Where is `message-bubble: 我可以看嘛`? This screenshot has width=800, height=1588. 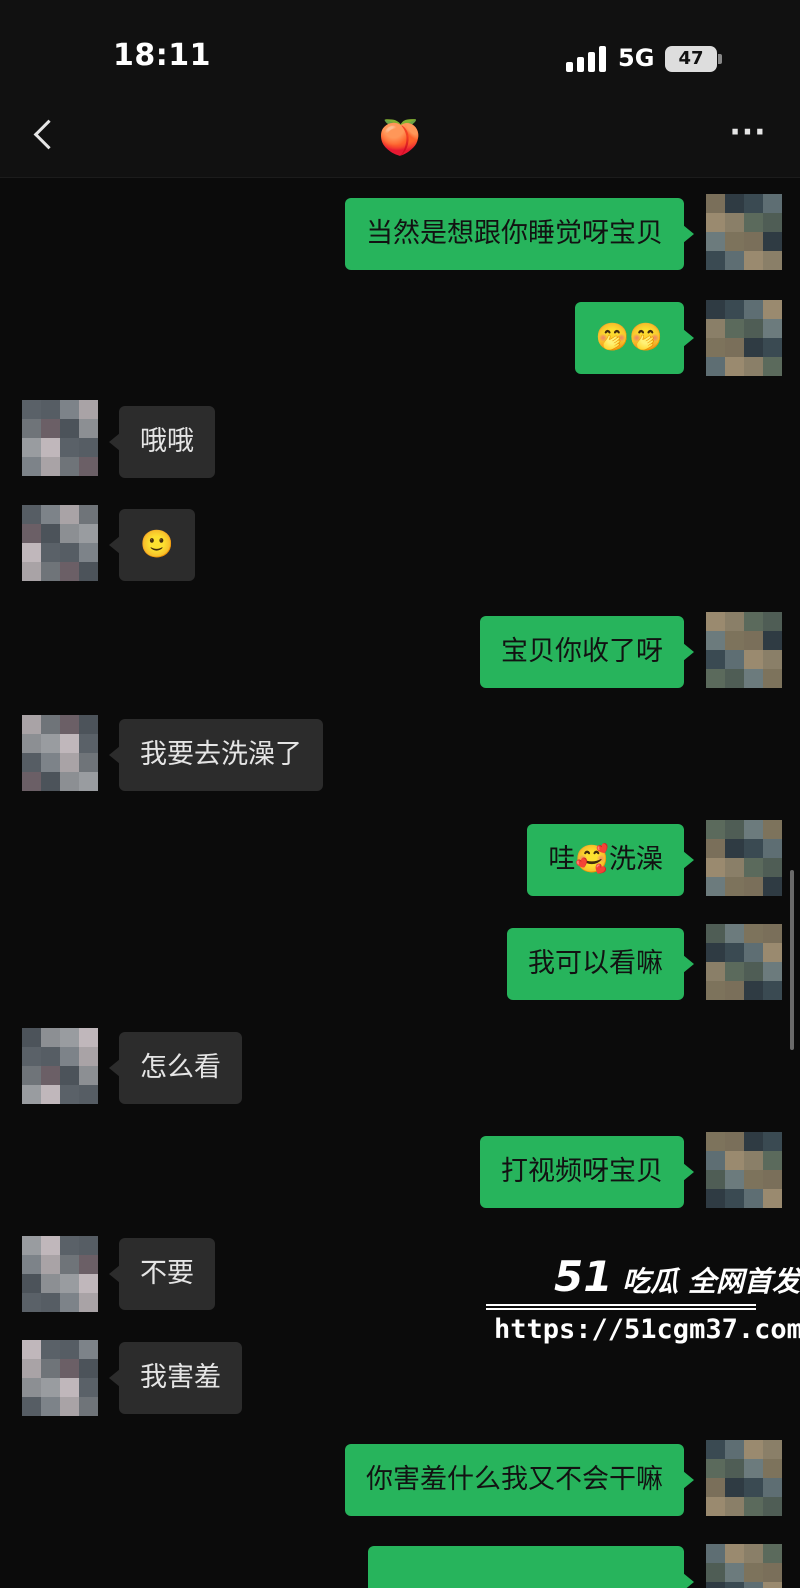 message-bubble: 我可以看嘛 is located at coordinates (600, 964).